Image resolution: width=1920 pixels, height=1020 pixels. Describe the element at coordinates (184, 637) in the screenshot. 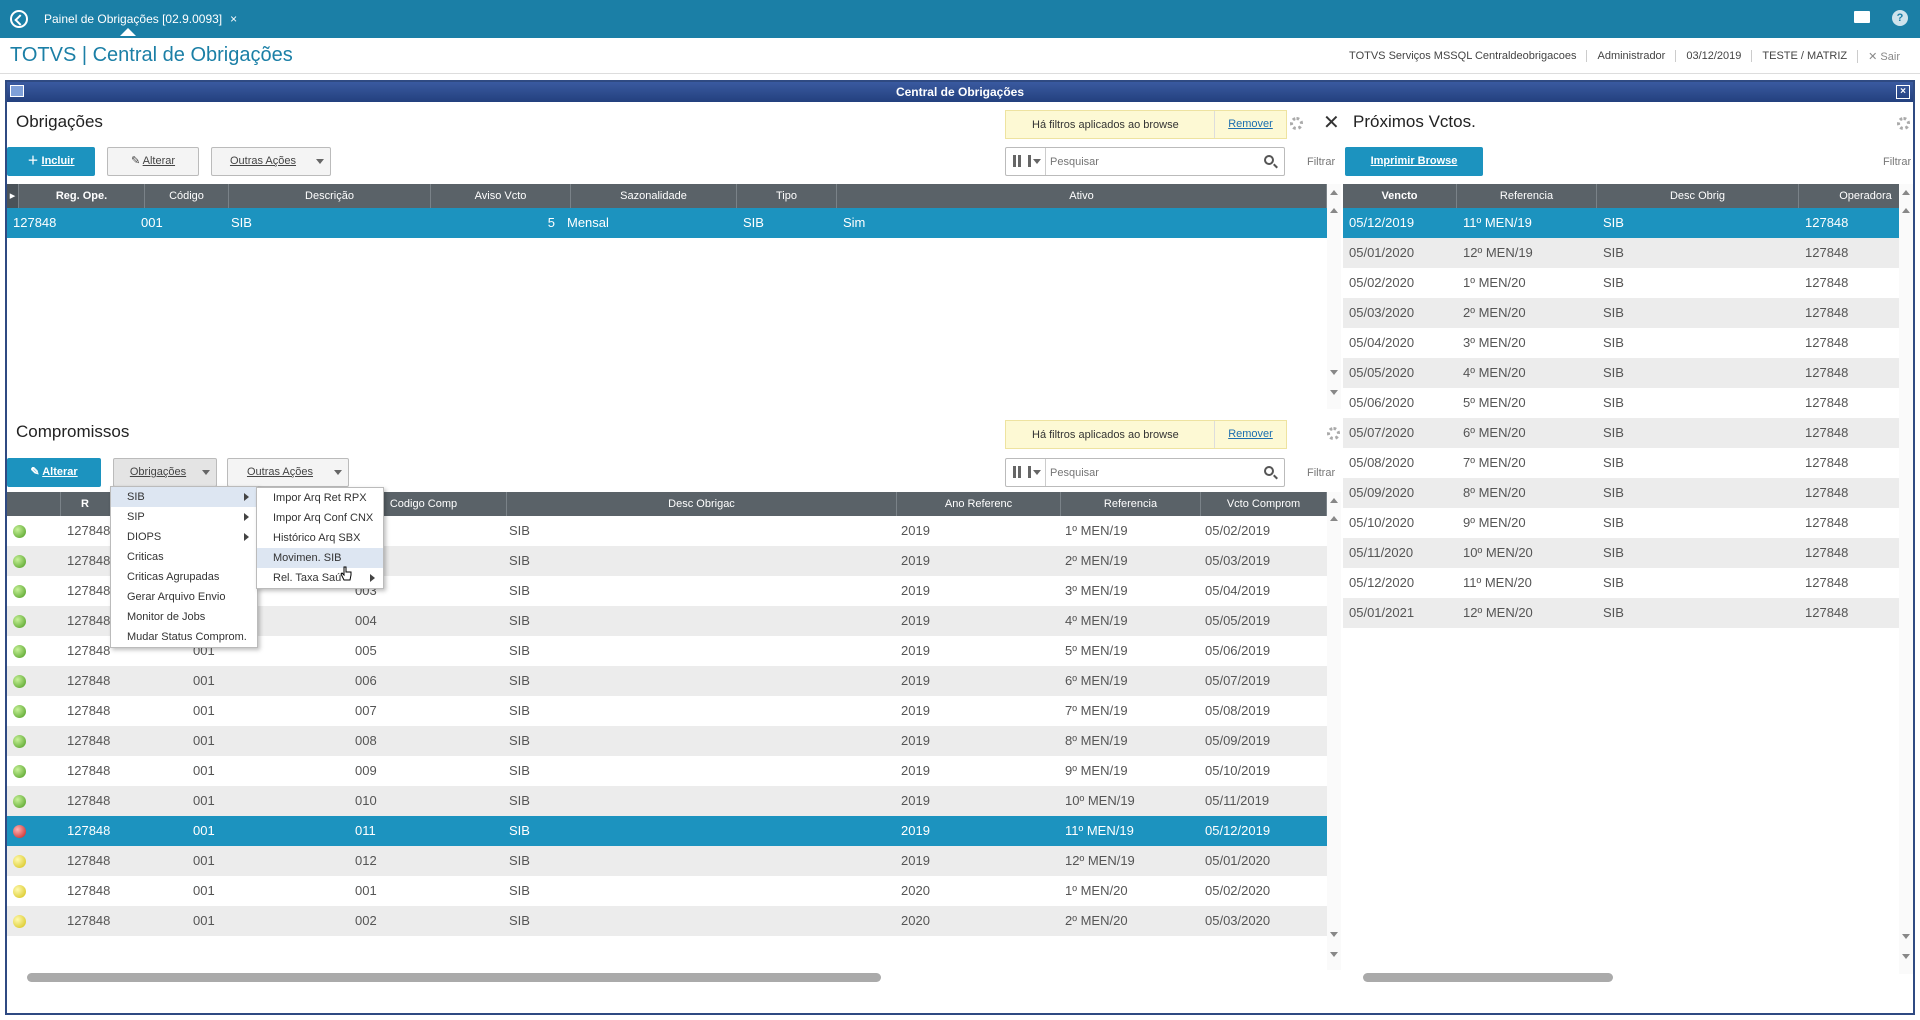

I see `menu-item-mudar-status: Mudar Status Comprom.` at that location.